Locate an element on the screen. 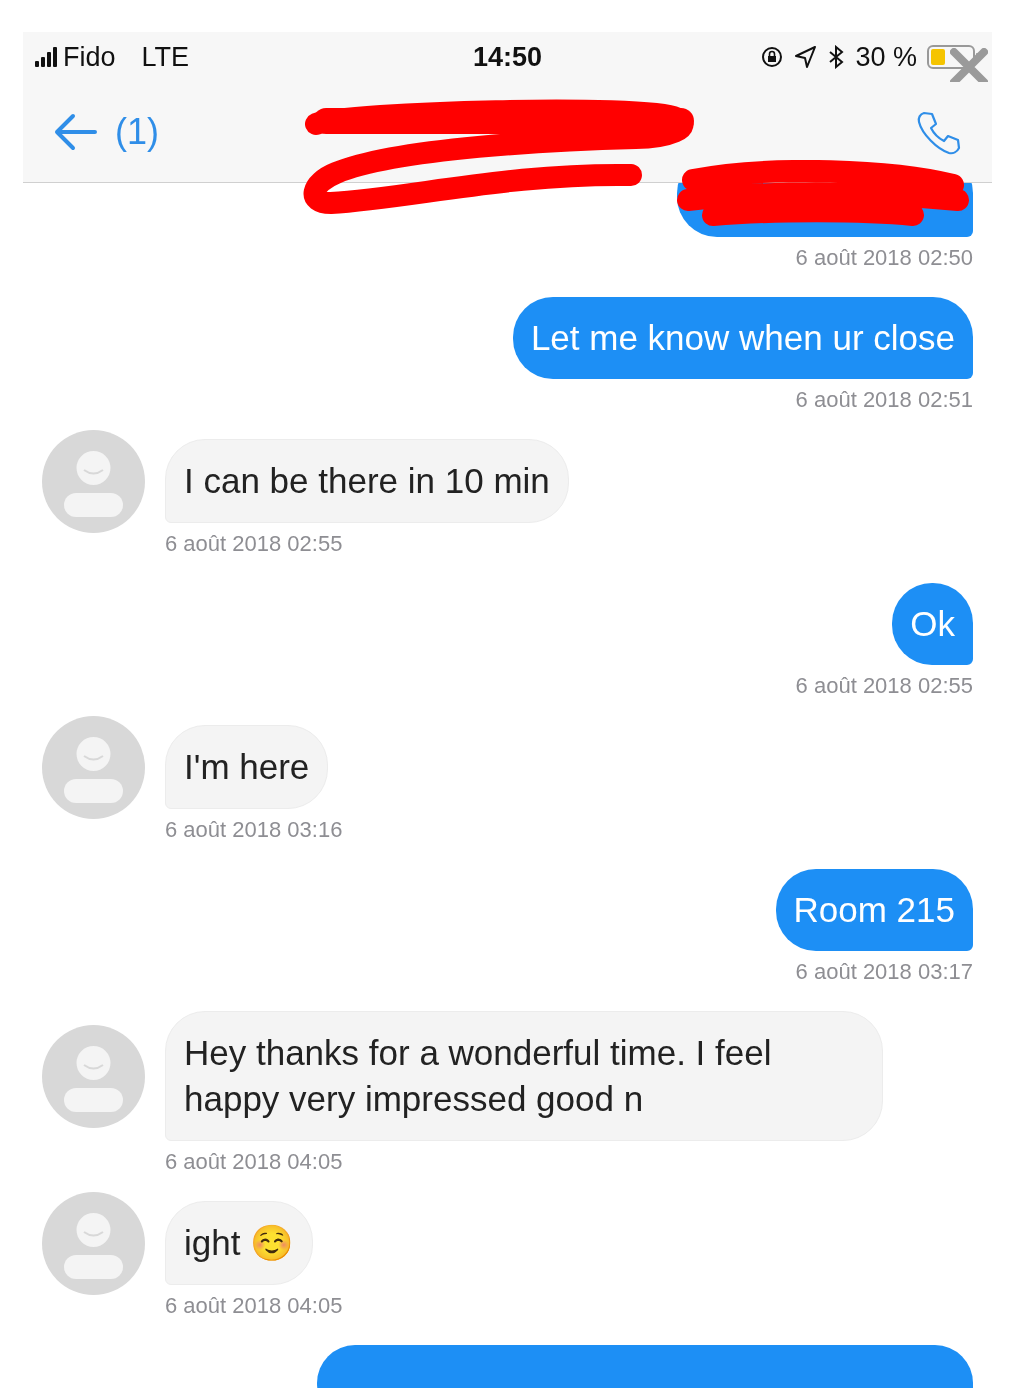  message-bubble: Ok is located at coordinates (932, 624).